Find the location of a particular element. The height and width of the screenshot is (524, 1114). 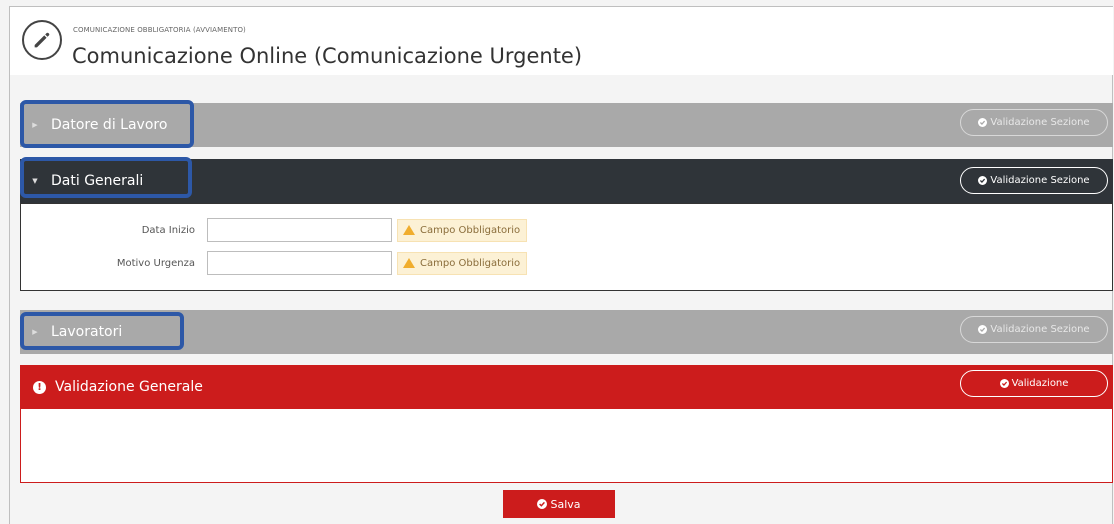

validate-section-lavoratori-button: Validazione Sezione is located at coordinates (1034, 329).